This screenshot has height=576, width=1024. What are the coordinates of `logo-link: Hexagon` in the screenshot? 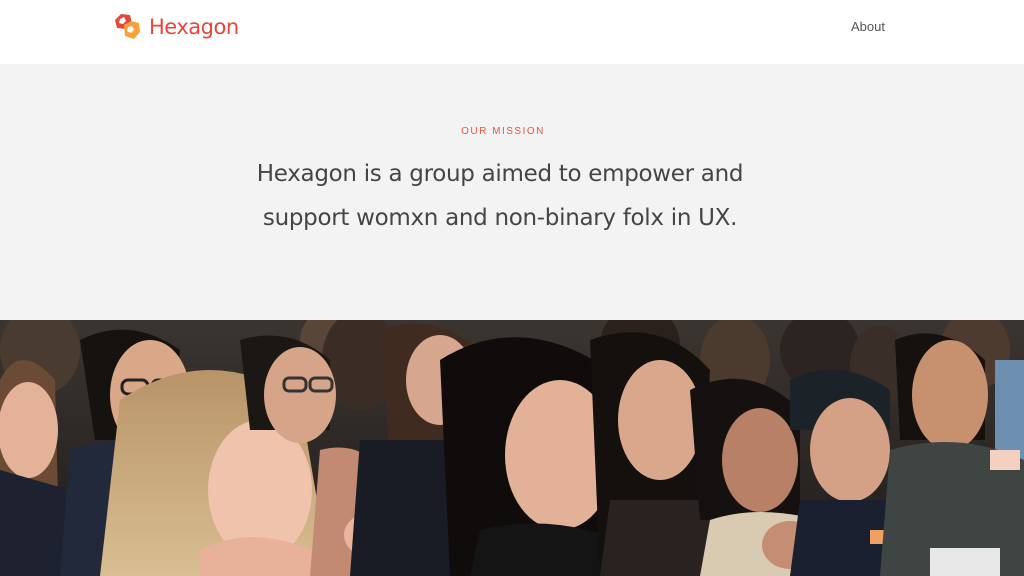 It's located at (175, 27).